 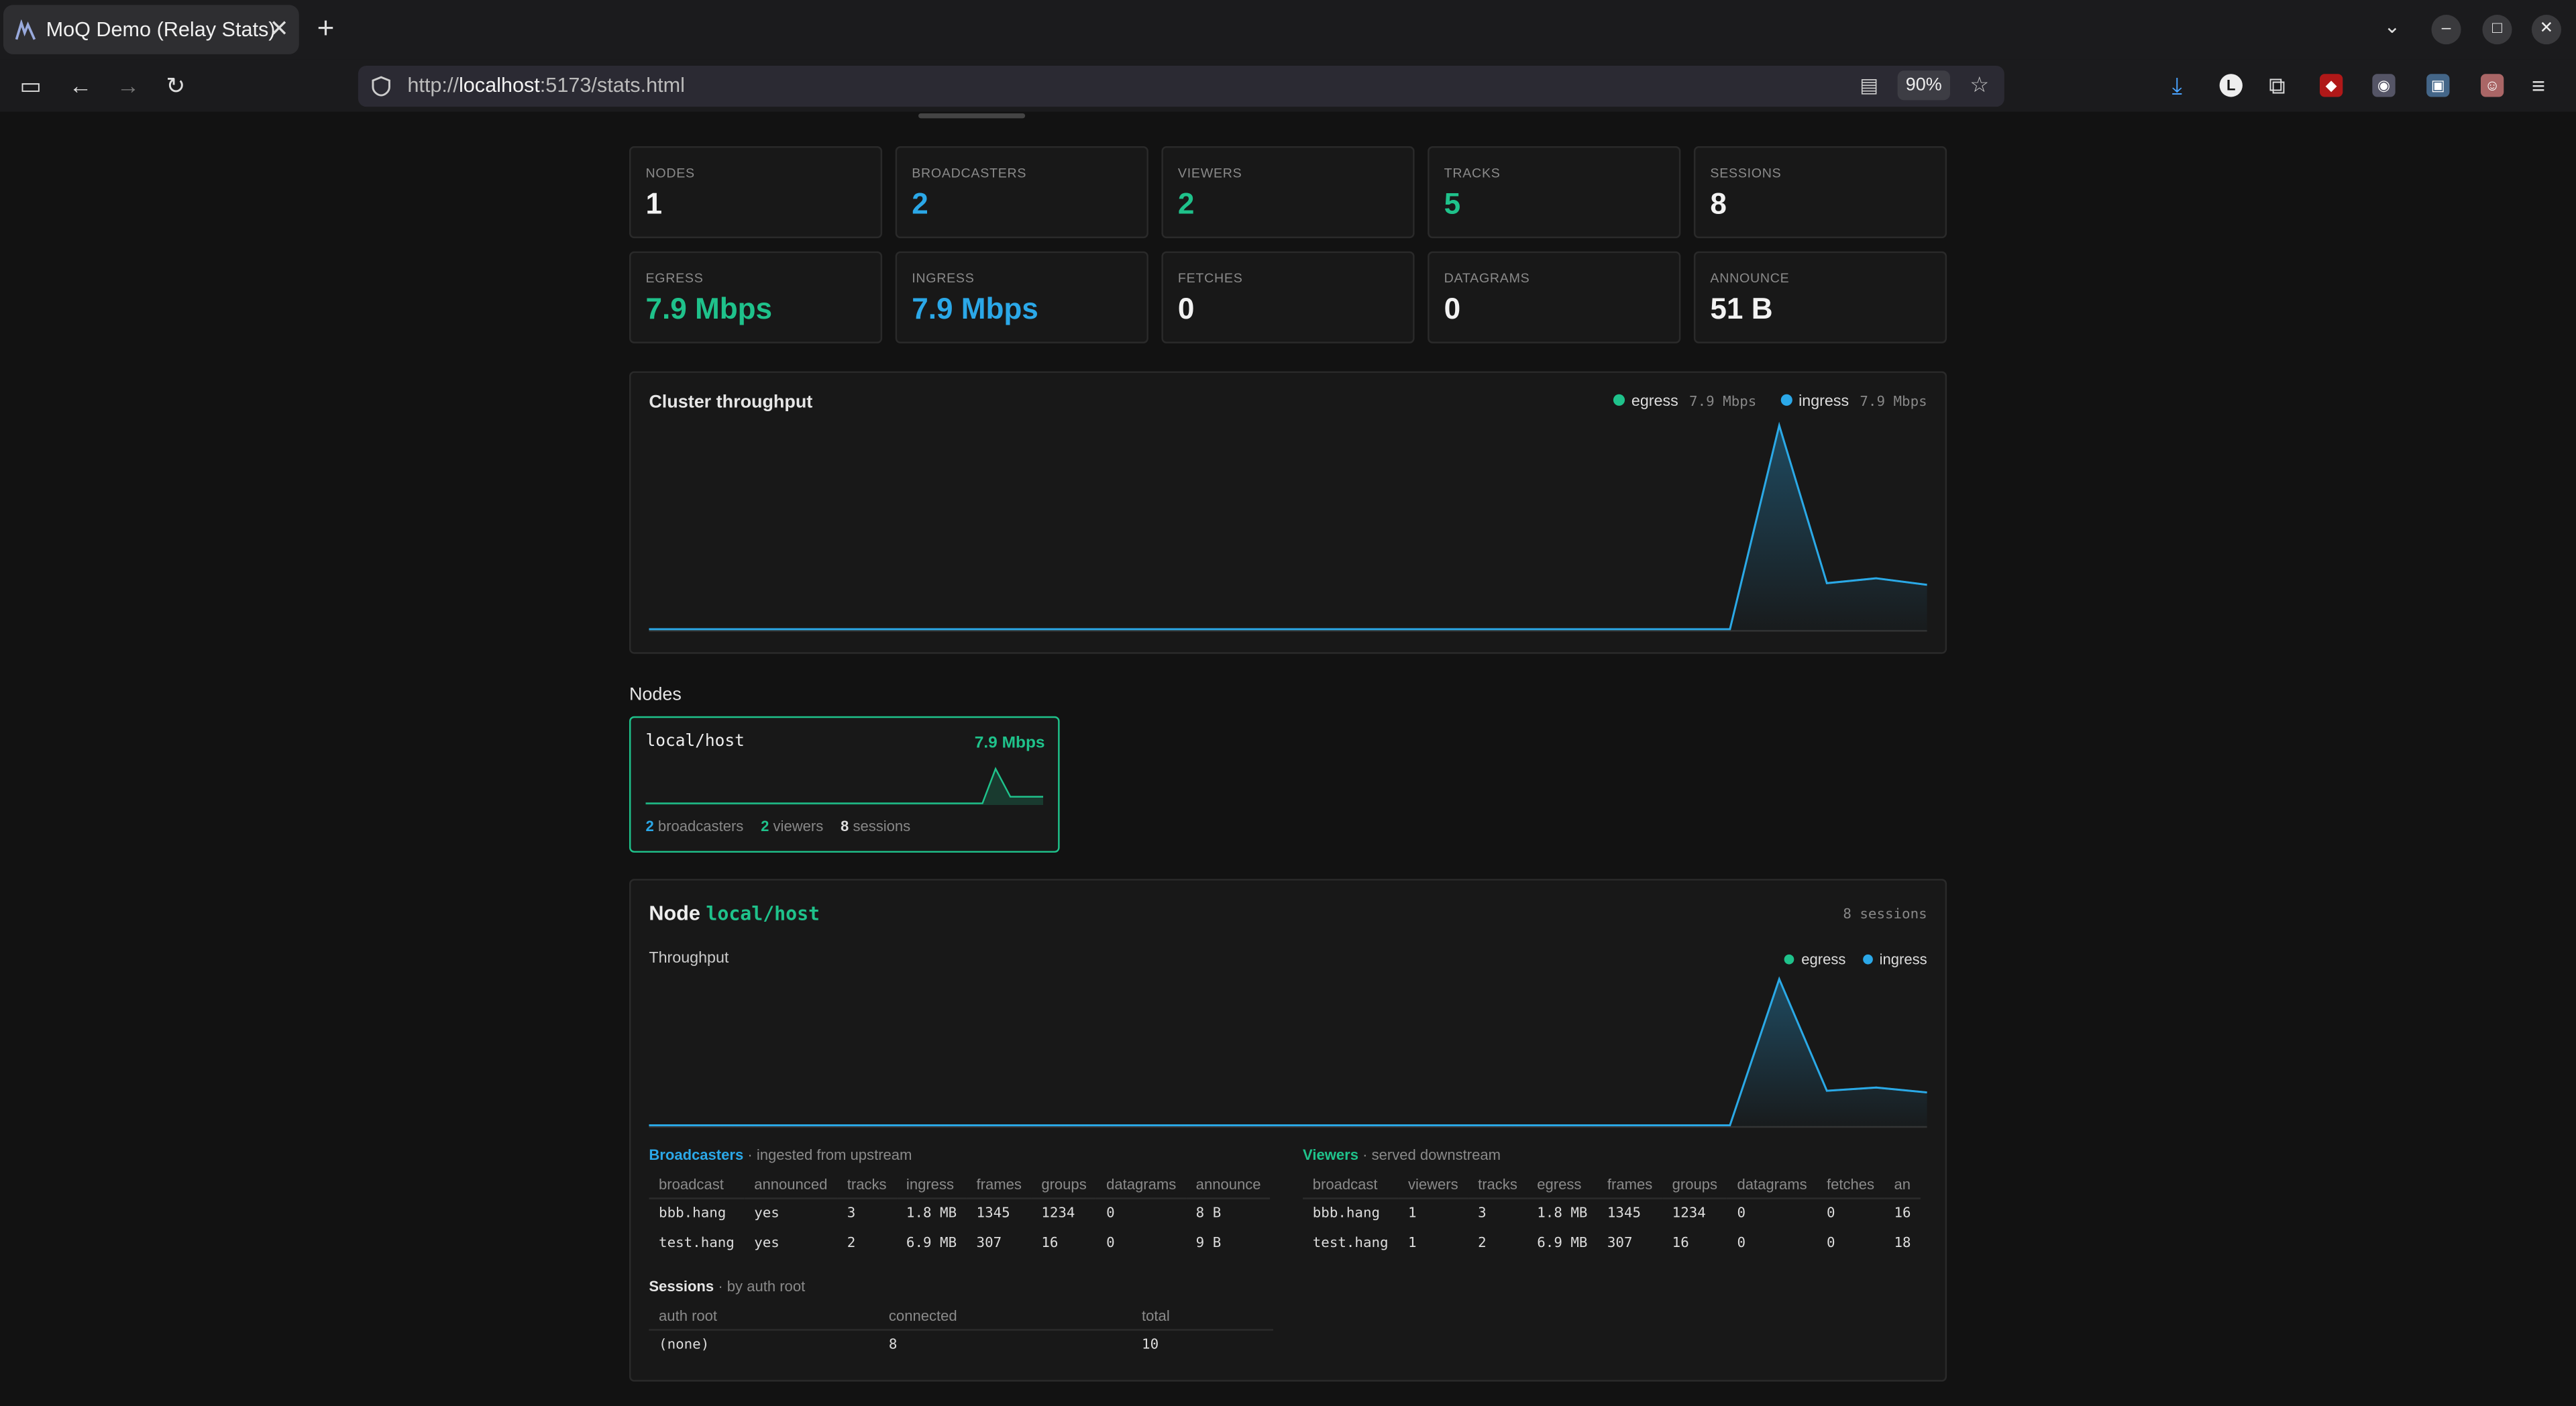 What do you see at coordinates (1820, 192) in the screenshot?
I see `stat-card-sessions: SESSIONS 8` at bounding box center [1820, 192].